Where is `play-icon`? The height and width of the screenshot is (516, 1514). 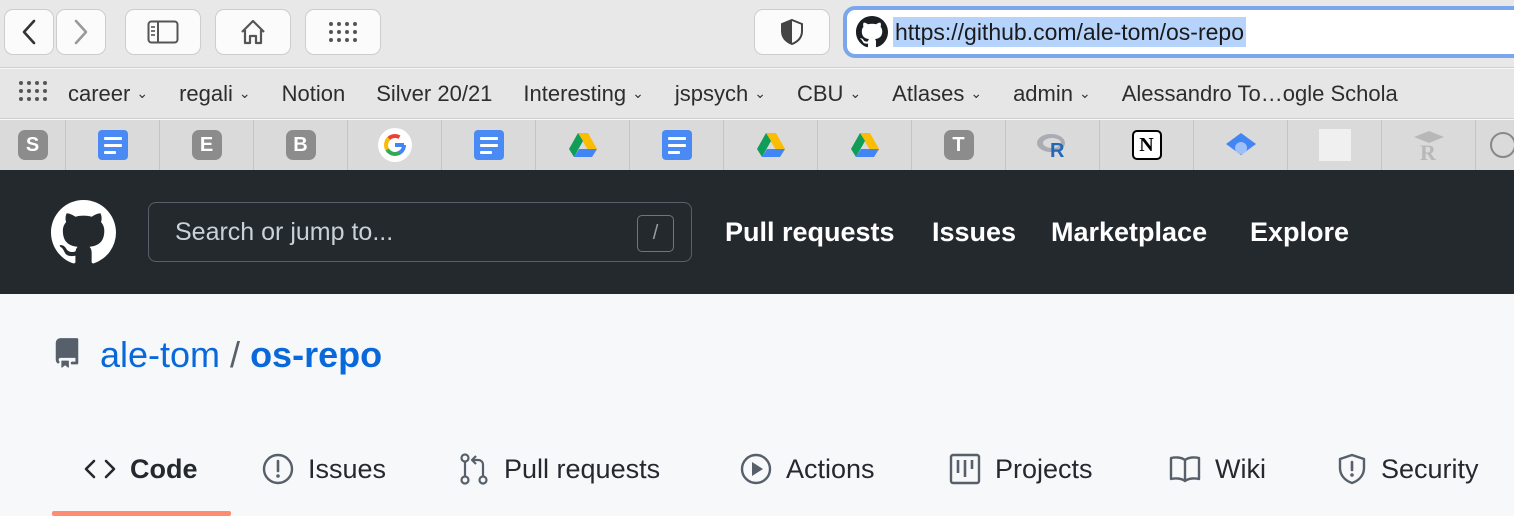
play-icon is located at coordinates (756, 469).